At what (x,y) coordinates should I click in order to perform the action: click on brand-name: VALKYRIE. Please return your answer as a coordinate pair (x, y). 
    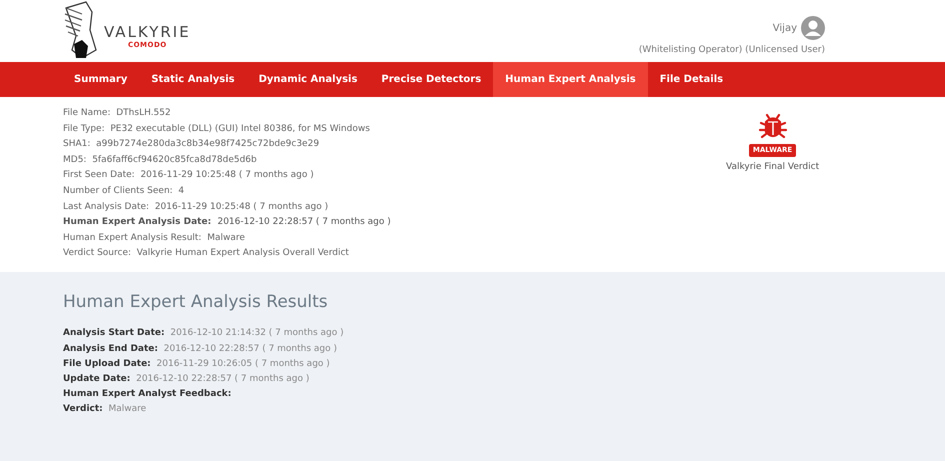
    Looking at the image, I should click on (147, 32).